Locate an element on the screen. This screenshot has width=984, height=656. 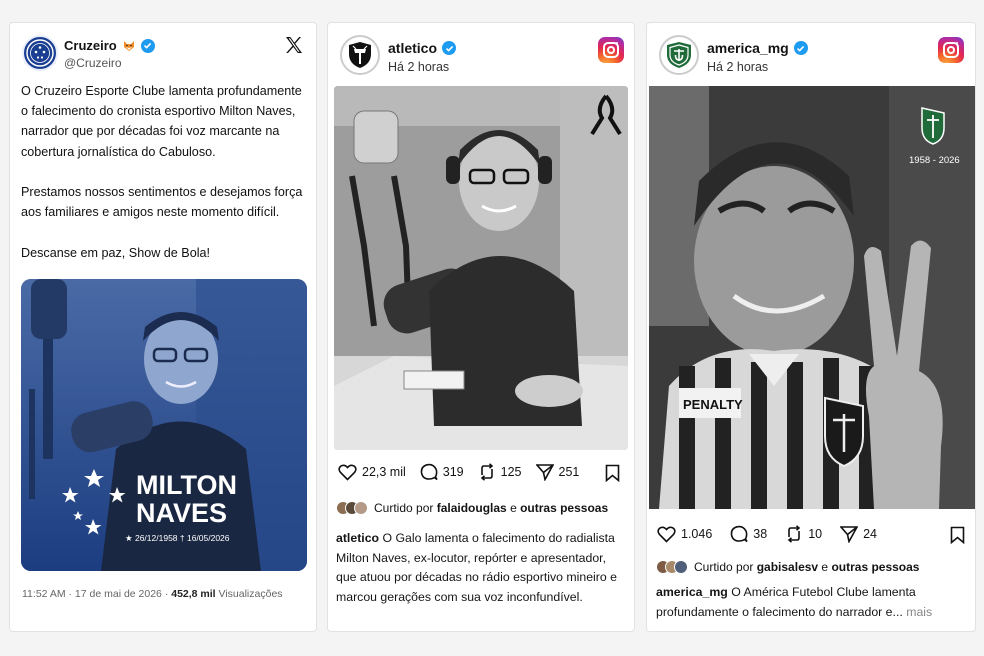
share-action: 251 is located at coordinates (557, 472).